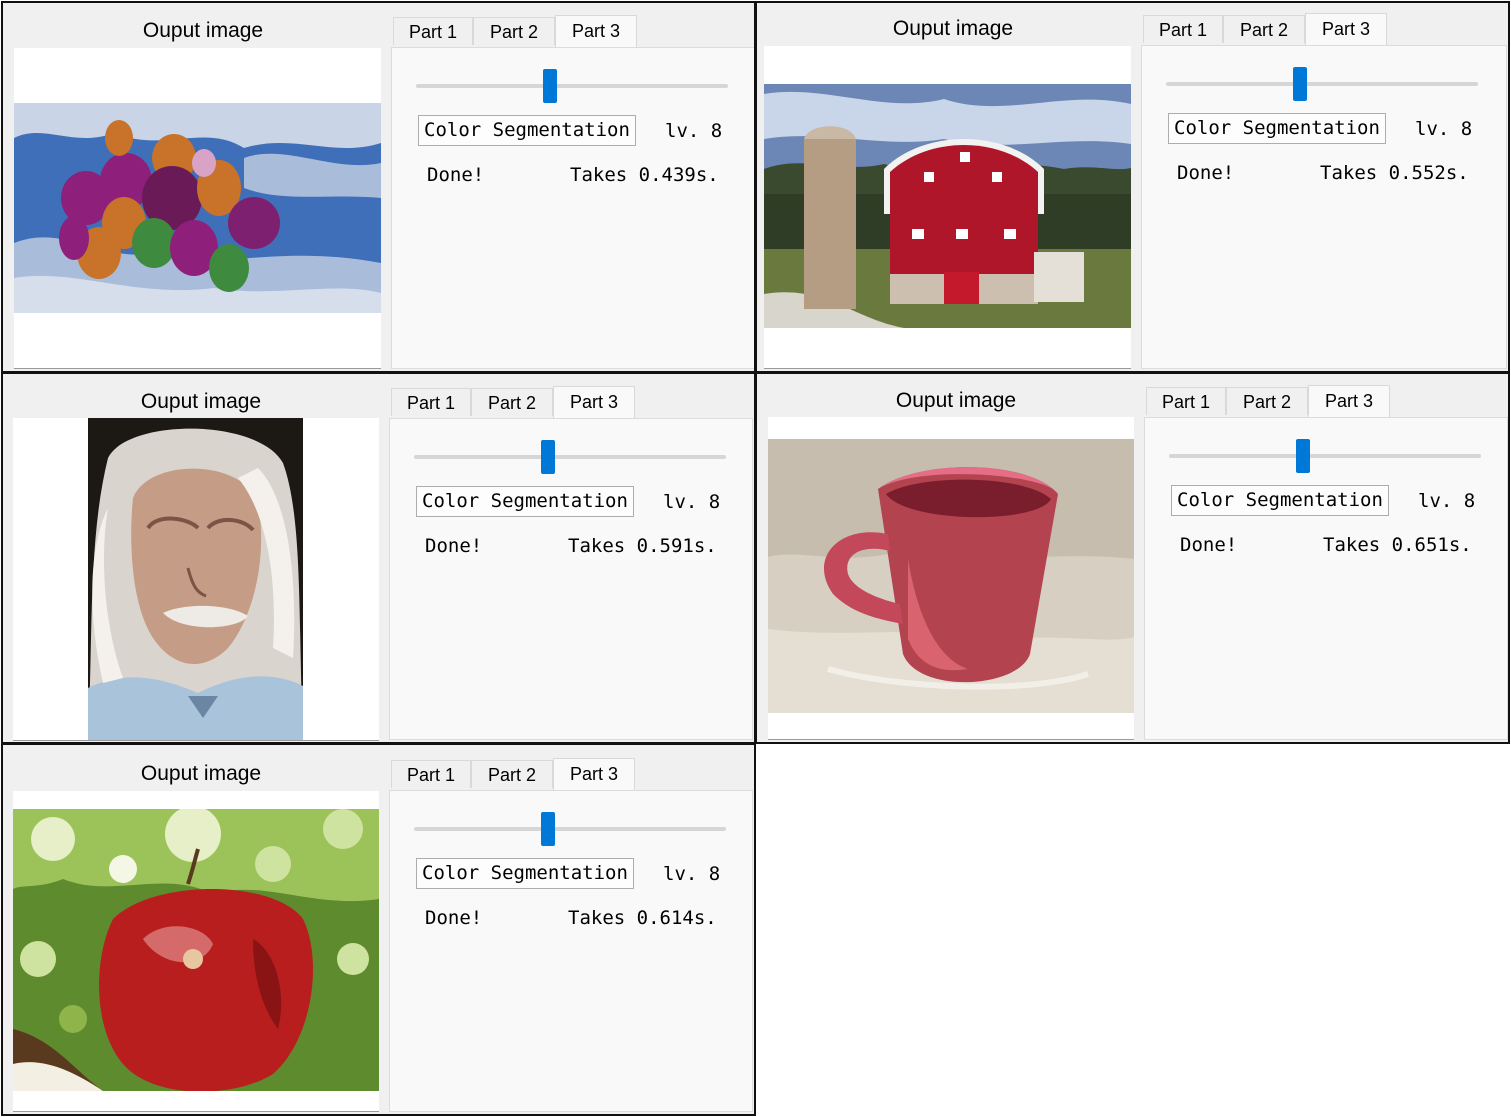 The image size is (1511, 1117). What do you see at coordinates (1394, 173) in the screenshot?
I see `elapsed-time-text: Takes 0.552s.` at bounding box center [1394, 173].